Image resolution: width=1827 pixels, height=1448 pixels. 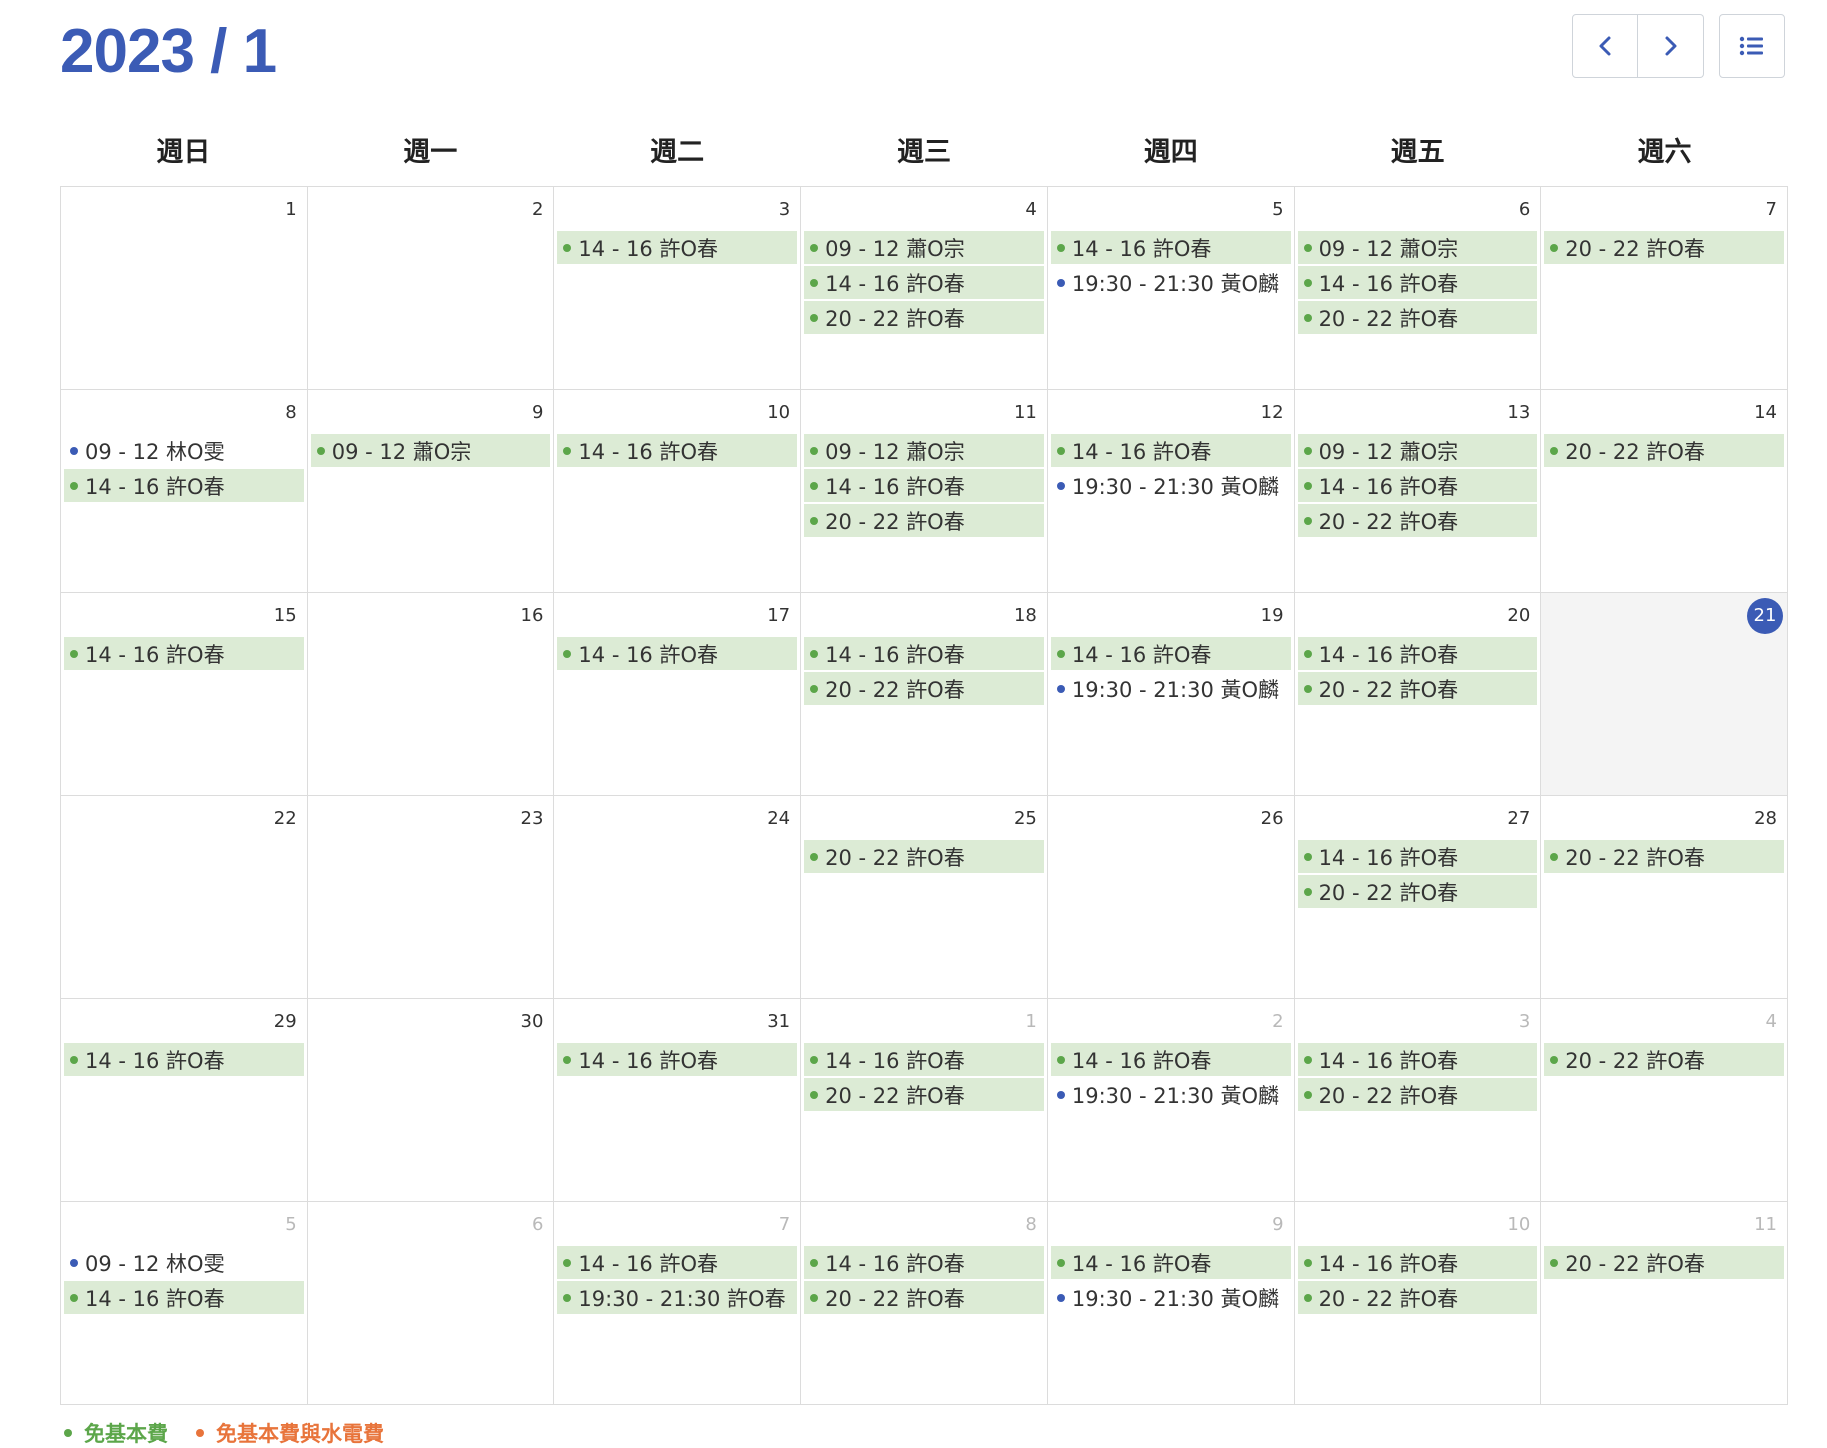 What do you see at coordinates (290, 1225) in the screenshot?
I see `day-number: 5` at bounding box center [290, 1225].